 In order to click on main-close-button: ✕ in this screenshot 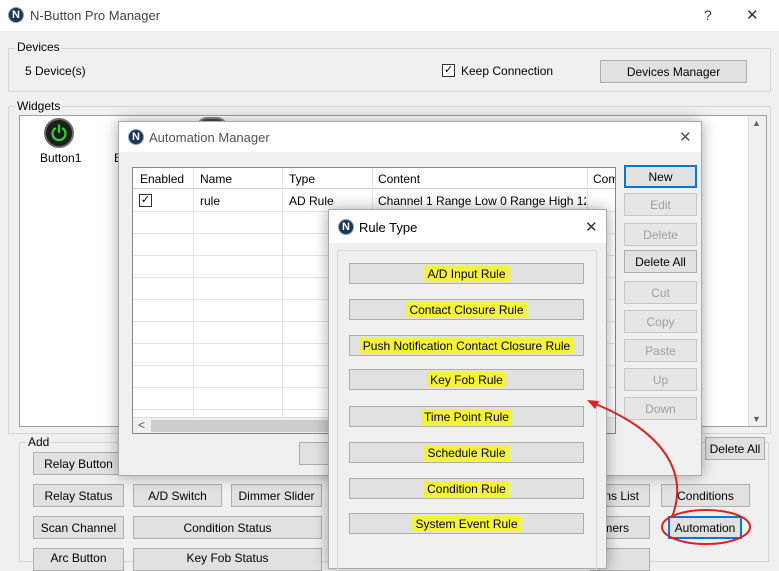, I will do `click(752, 15)`.